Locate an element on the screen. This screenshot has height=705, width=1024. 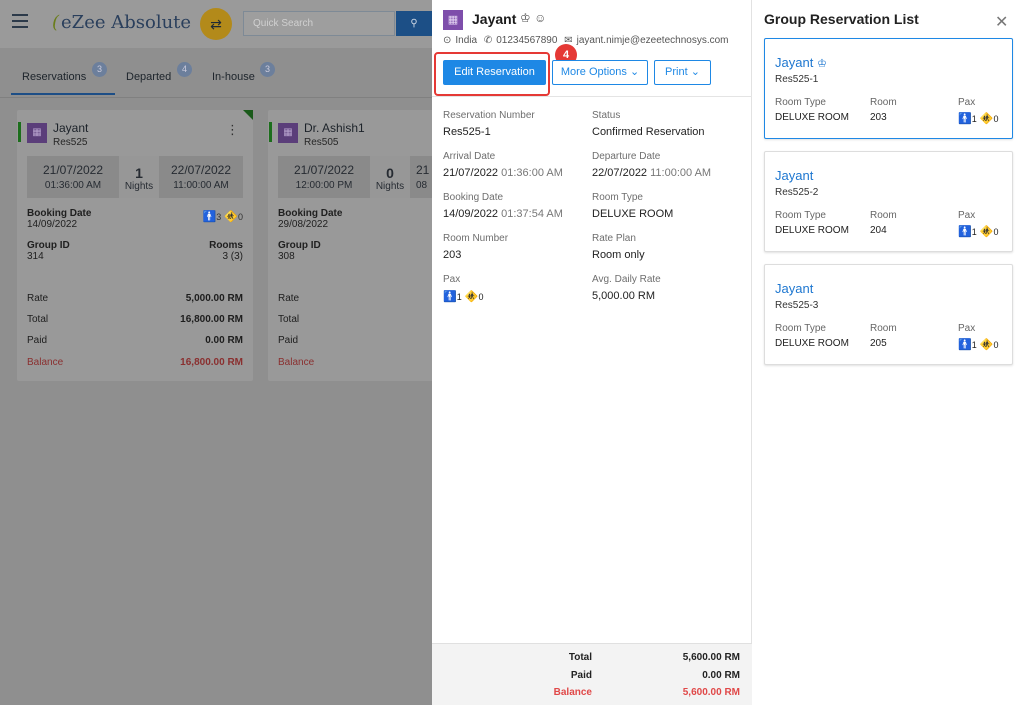
tab-reservations: Reservations 3 is located at coordinates (64, 72).